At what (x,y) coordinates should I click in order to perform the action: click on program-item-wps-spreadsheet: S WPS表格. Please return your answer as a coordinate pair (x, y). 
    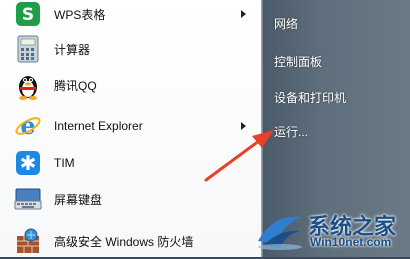
    Looking at the image, I should click on (130, 16).